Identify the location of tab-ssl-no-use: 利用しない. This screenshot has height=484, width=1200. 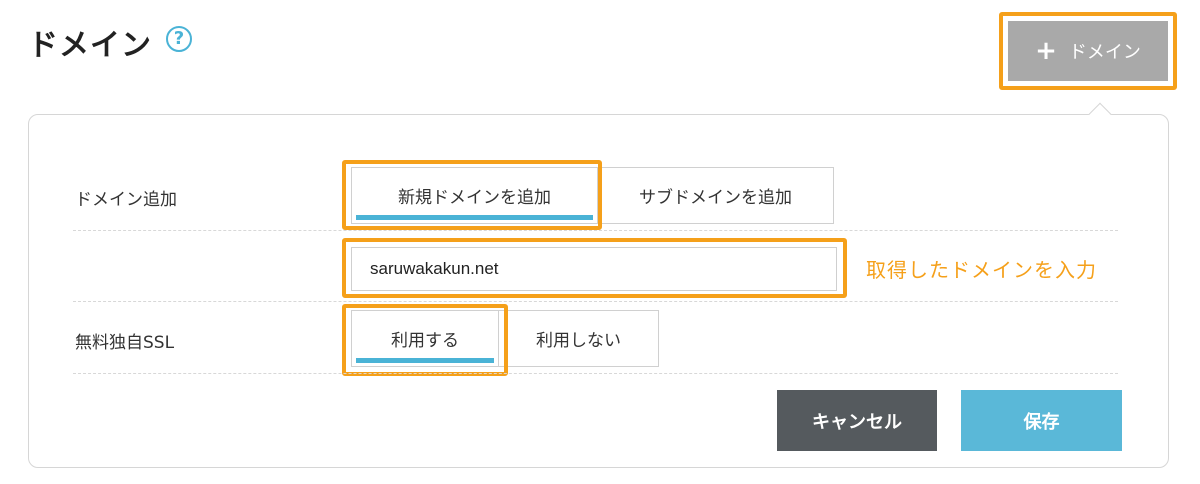
(578, 338).